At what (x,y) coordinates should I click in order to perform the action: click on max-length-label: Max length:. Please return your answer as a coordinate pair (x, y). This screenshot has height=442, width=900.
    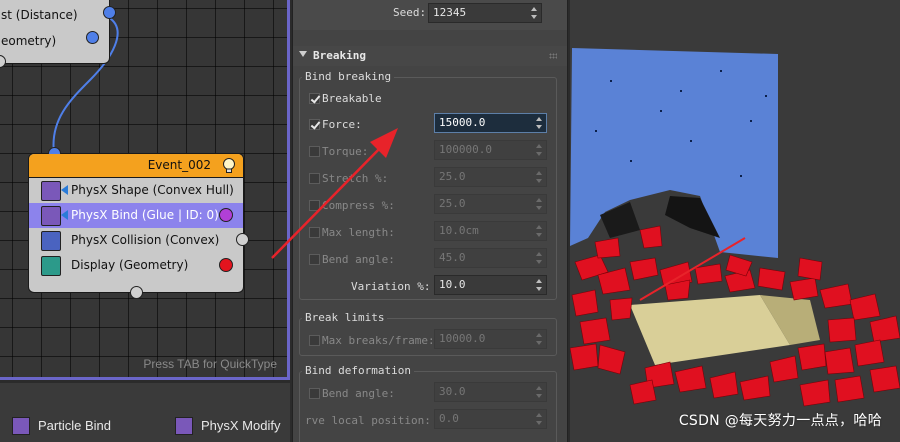
    Looking at the image, I should click on (358, 232).